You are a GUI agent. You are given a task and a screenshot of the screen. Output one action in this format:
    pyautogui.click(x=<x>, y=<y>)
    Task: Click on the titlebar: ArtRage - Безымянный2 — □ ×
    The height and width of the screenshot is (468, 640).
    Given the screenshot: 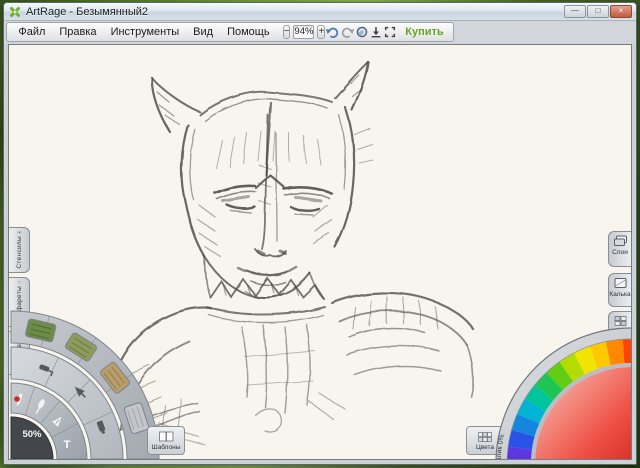 What is the action you would take?
    pyautogui.click(x=320, y=12)
    